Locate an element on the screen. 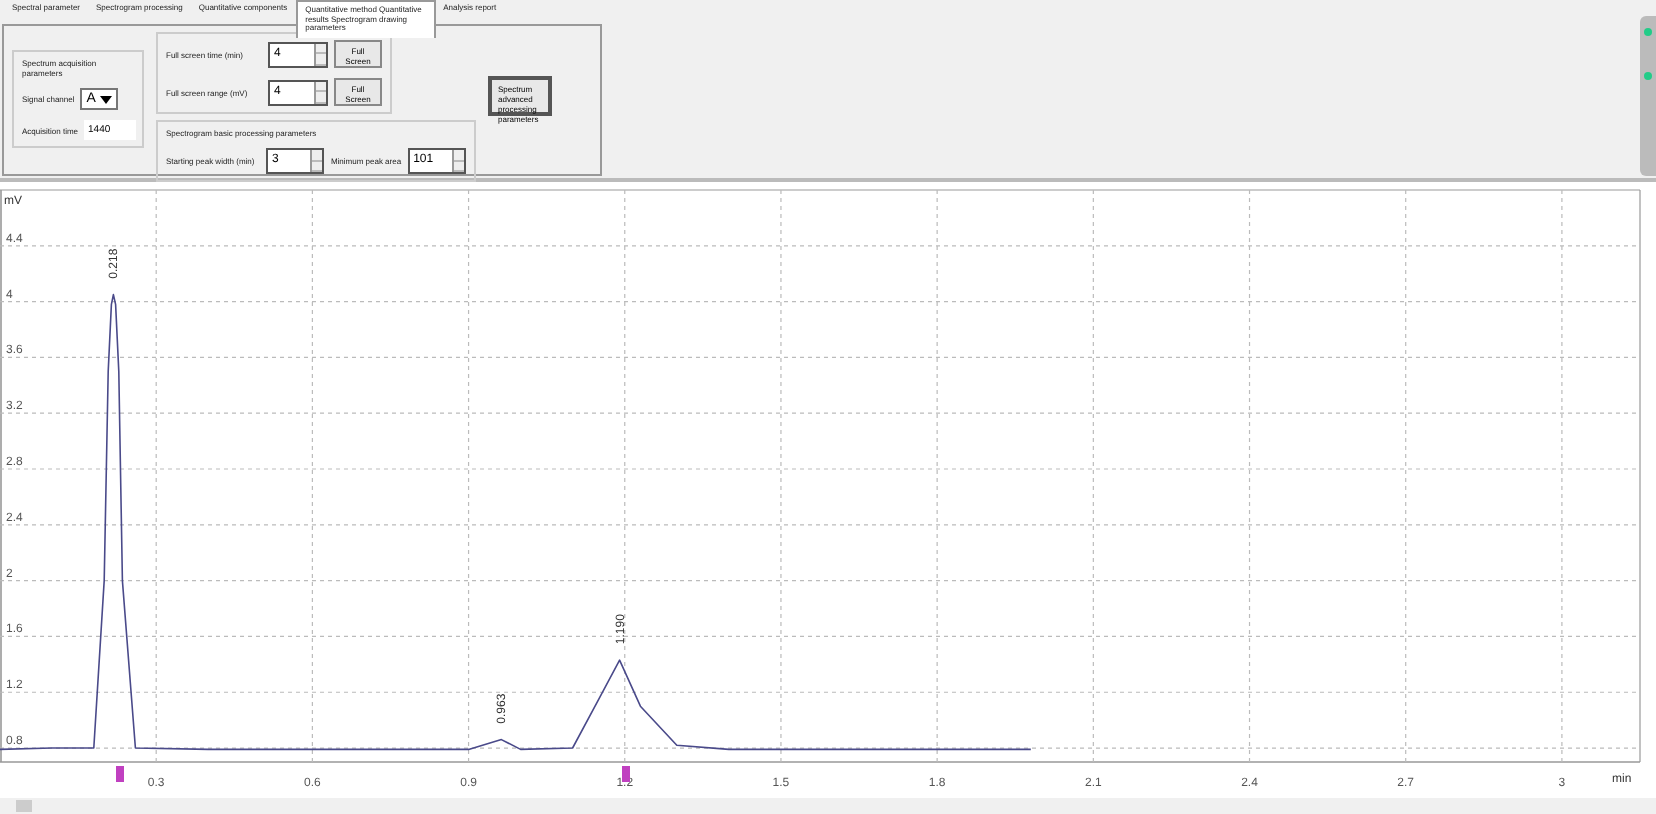 The image size is (1656, 814). caret-icon is located at coordinates (105, 99).